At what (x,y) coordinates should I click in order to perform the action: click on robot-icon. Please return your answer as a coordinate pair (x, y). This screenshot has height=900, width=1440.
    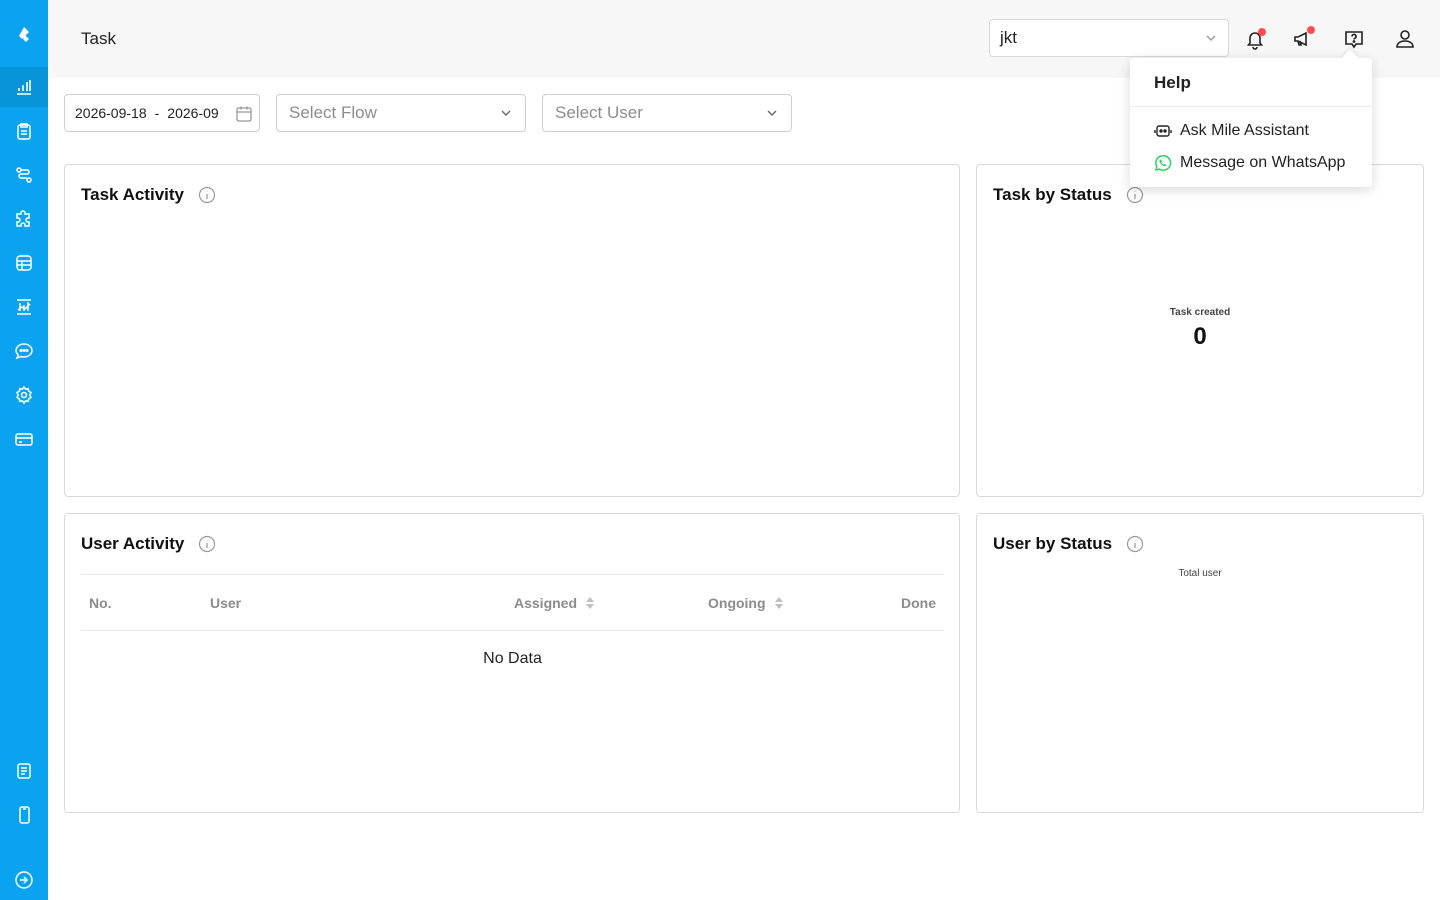
    Looking at the image, I should click on (1163, 131).